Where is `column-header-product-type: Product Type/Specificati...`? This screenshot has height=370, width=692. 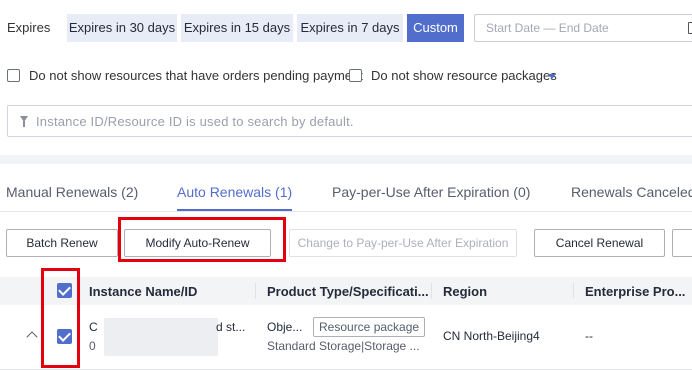
column-header-product-type: Product Type/Specificati... is located at coordinates (348, 291).